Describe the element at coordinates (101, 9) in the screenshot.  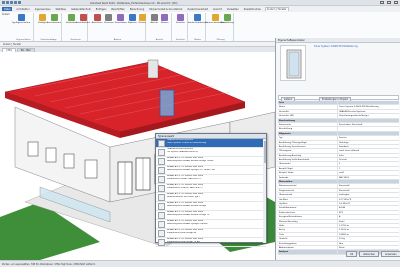
I see `ribbon-tab: Einfügen` at that location.